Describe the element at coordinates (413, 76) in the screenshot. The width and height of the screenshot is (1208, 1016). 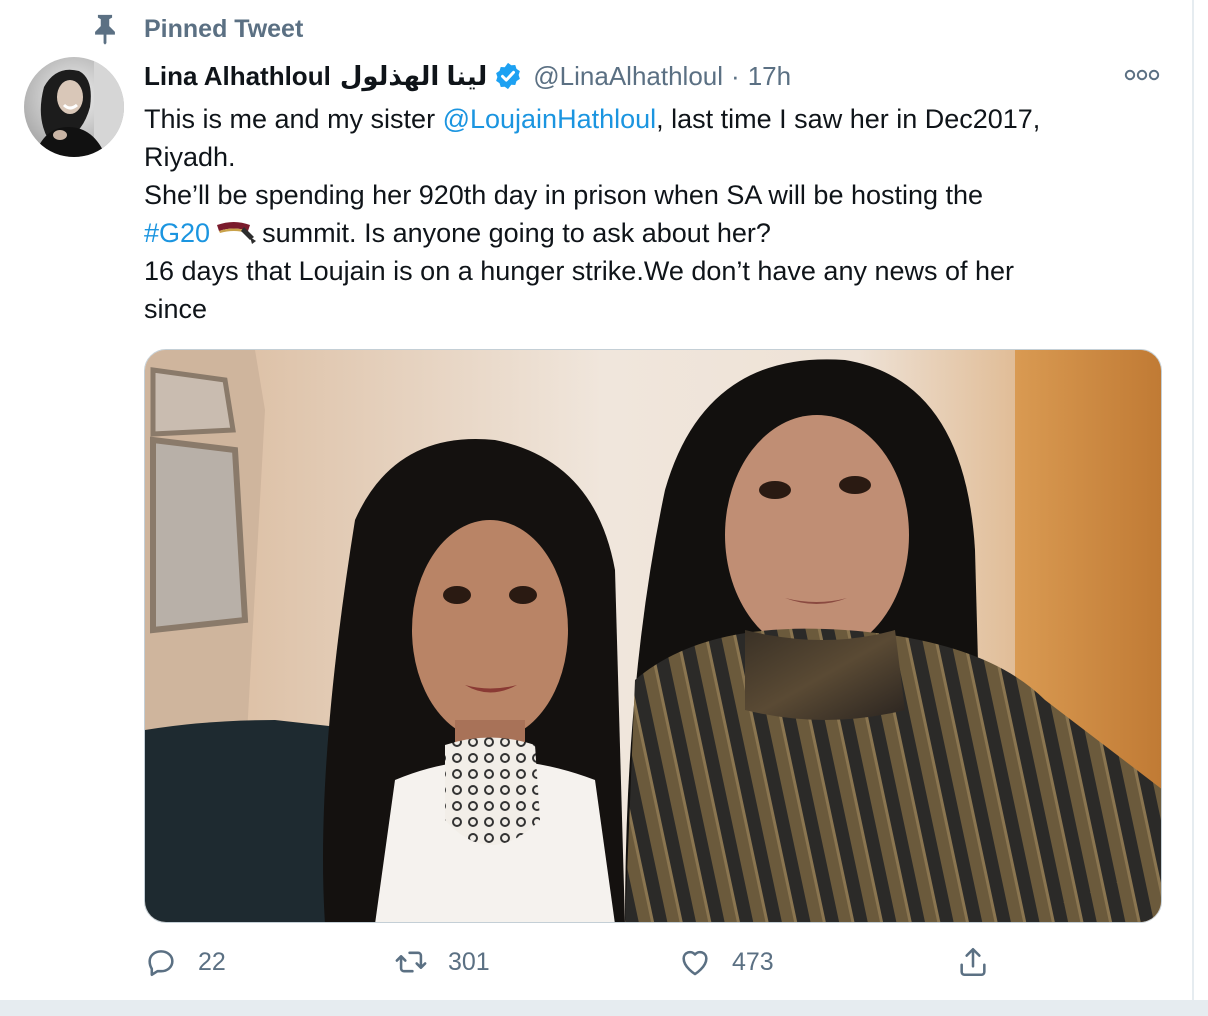
I see `author-name-arabic: لينا الهذلول` at that location.